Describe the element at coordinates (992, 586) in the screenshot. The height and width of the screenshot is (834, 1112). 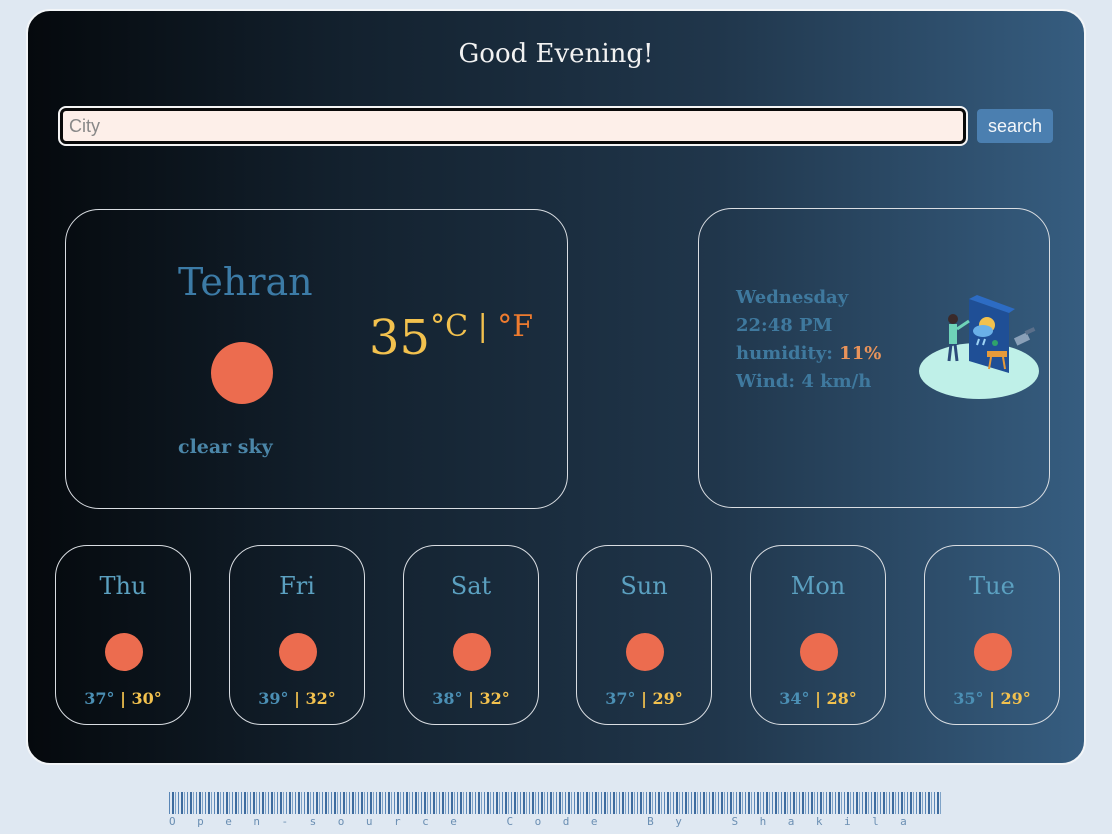
I see `forecast-day: Tue` at that location.